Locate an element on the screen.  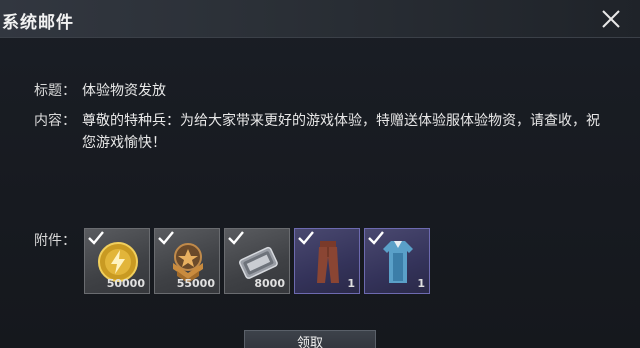
claim-button: 领取 is located at coordinates (310, 339).